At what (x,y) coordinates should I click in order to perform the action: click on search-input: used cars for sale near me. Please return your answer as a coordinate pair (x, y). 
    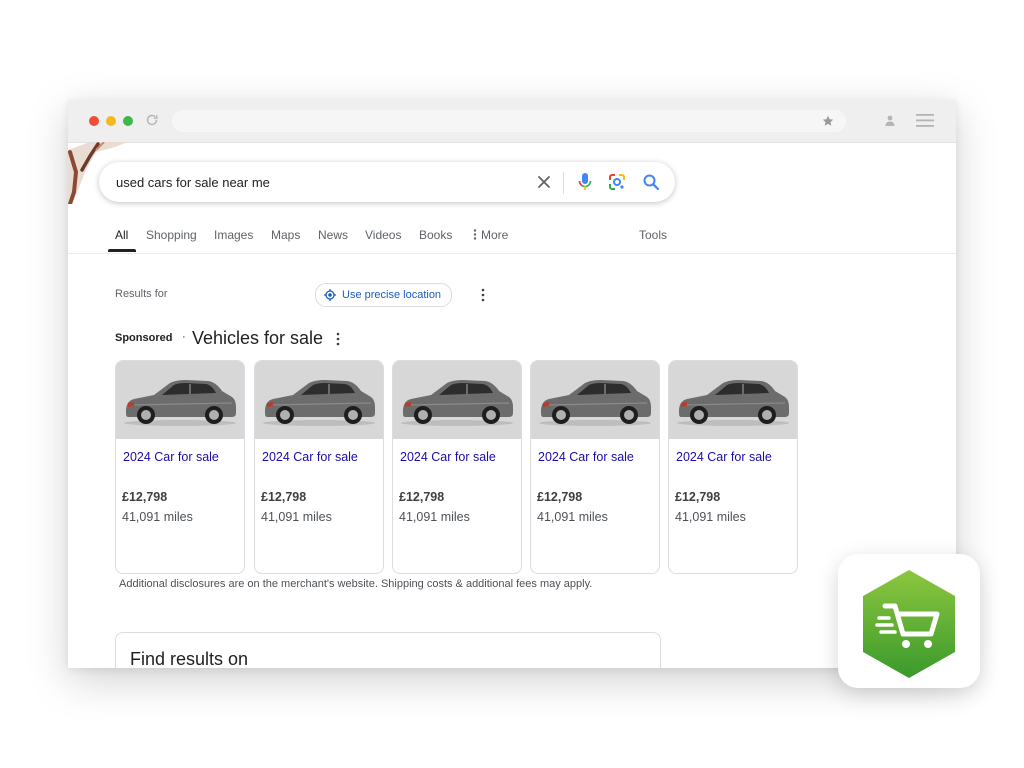
    Looking at the image, I should click on (306, 183).